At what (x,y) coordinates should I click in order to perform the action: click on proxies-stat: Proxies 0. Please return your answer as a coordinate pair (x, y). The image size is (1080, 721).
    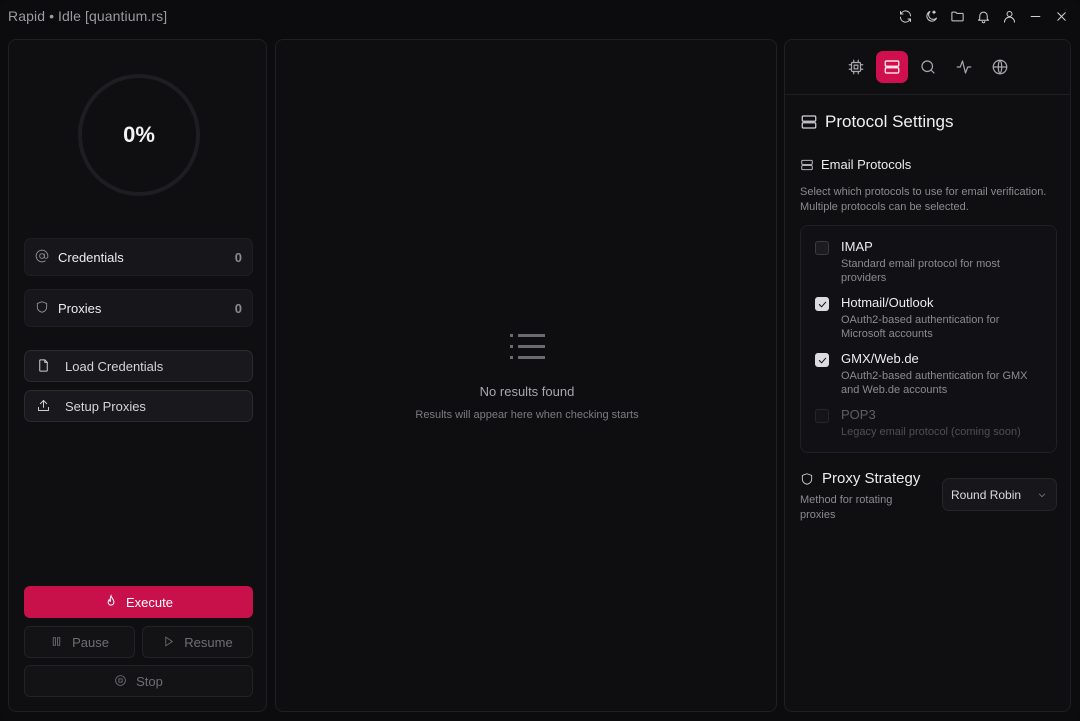
    Looking at the image, I should click on (138, 308).